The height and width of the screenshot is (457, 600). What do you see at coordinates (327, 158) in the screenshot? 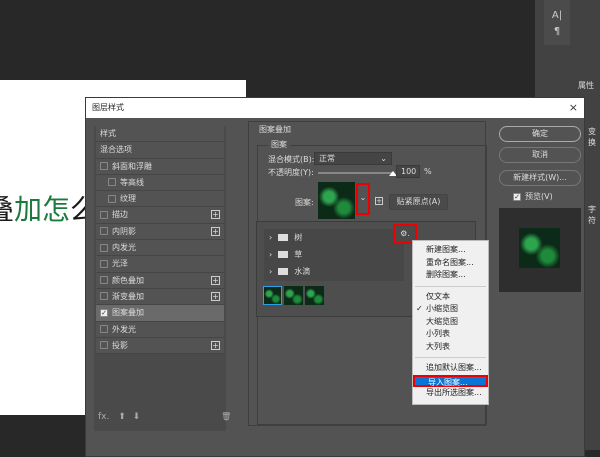
I see `blend-mode-value: 正常` at bounding box center [327, 158].